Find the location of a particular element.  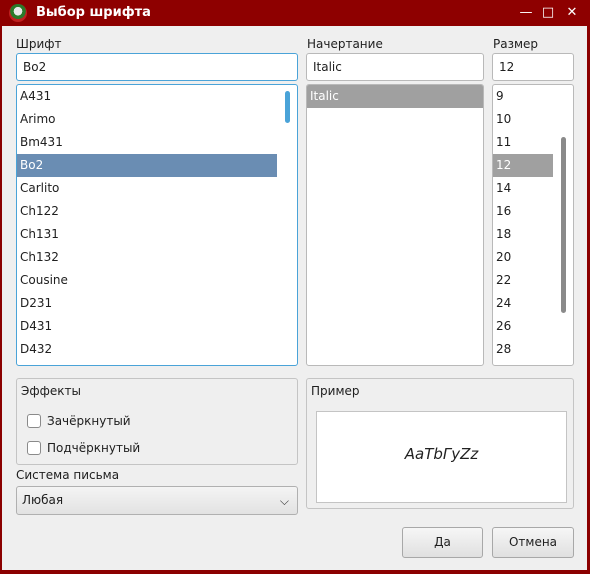

size-list-item: 20 is located at coordinates (523, 257).